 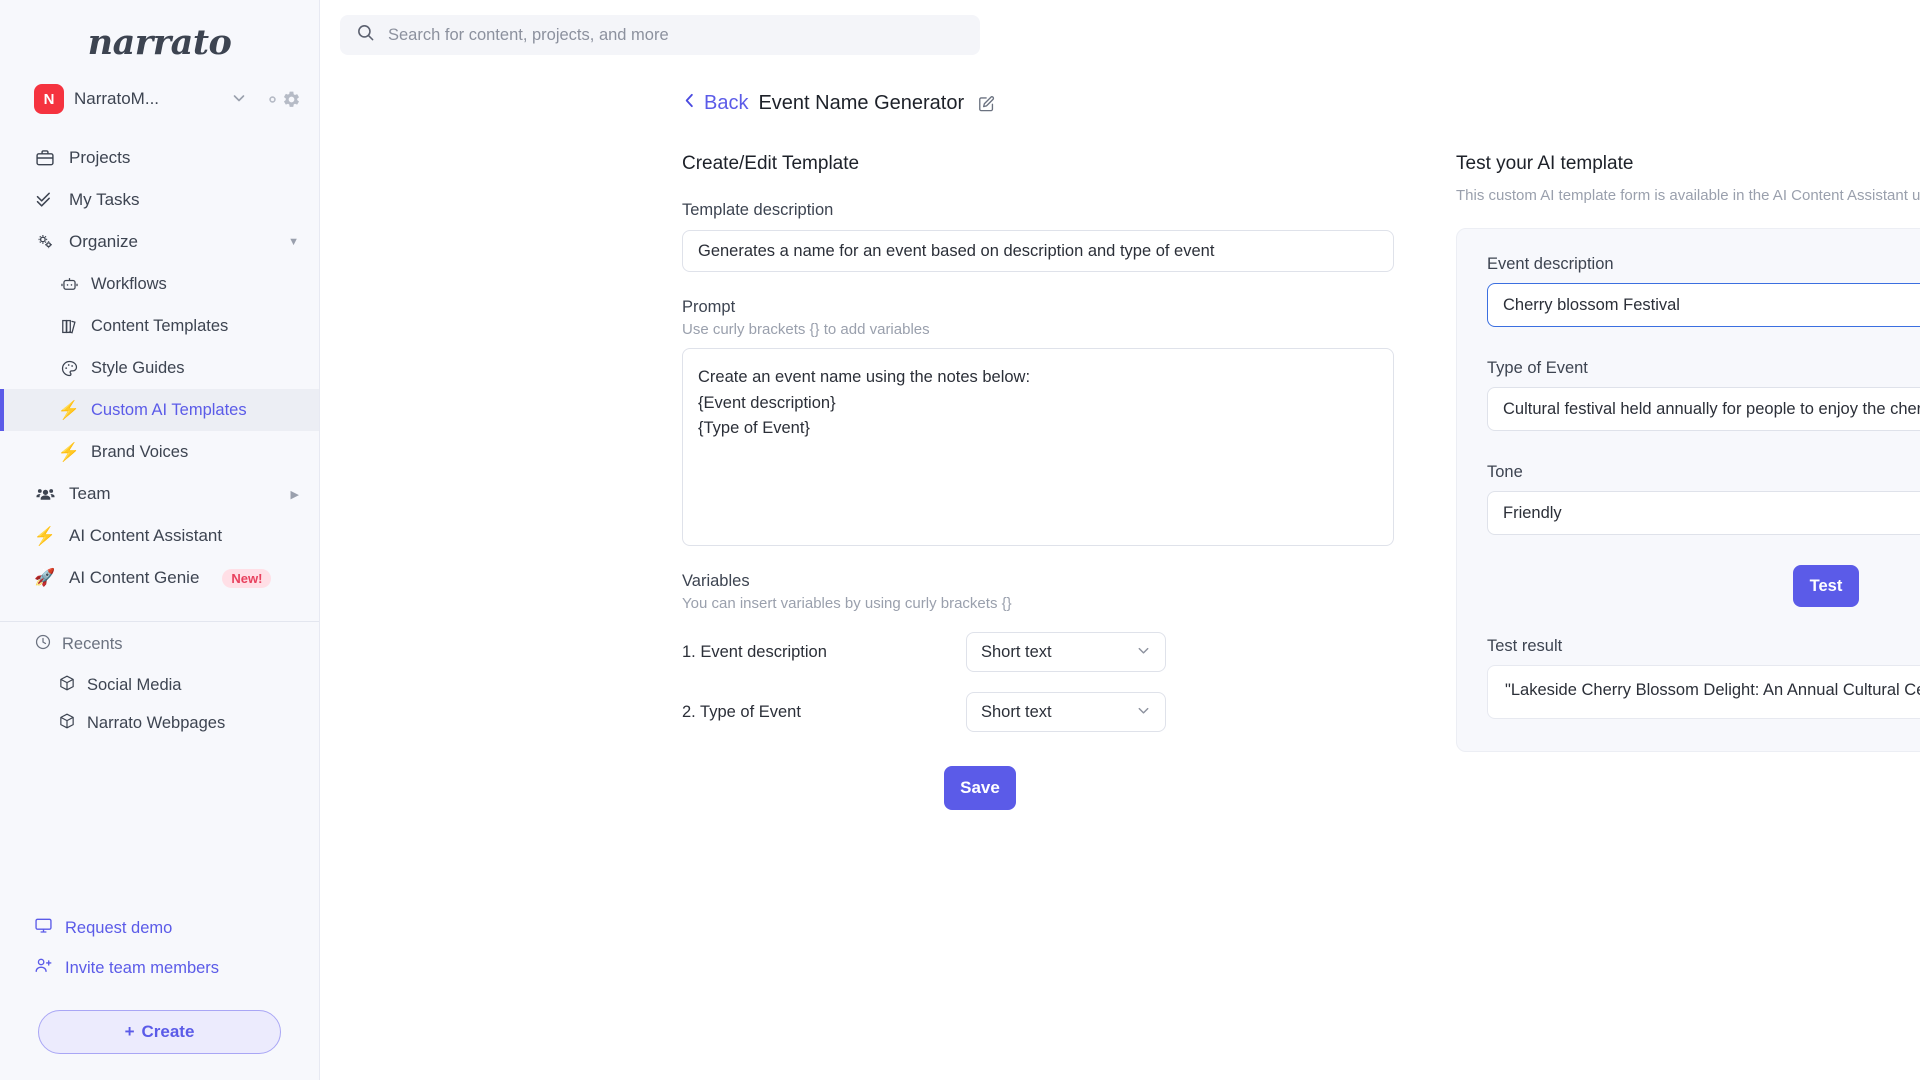 I want to click on back-label: Back, so click(x=726, y=103).